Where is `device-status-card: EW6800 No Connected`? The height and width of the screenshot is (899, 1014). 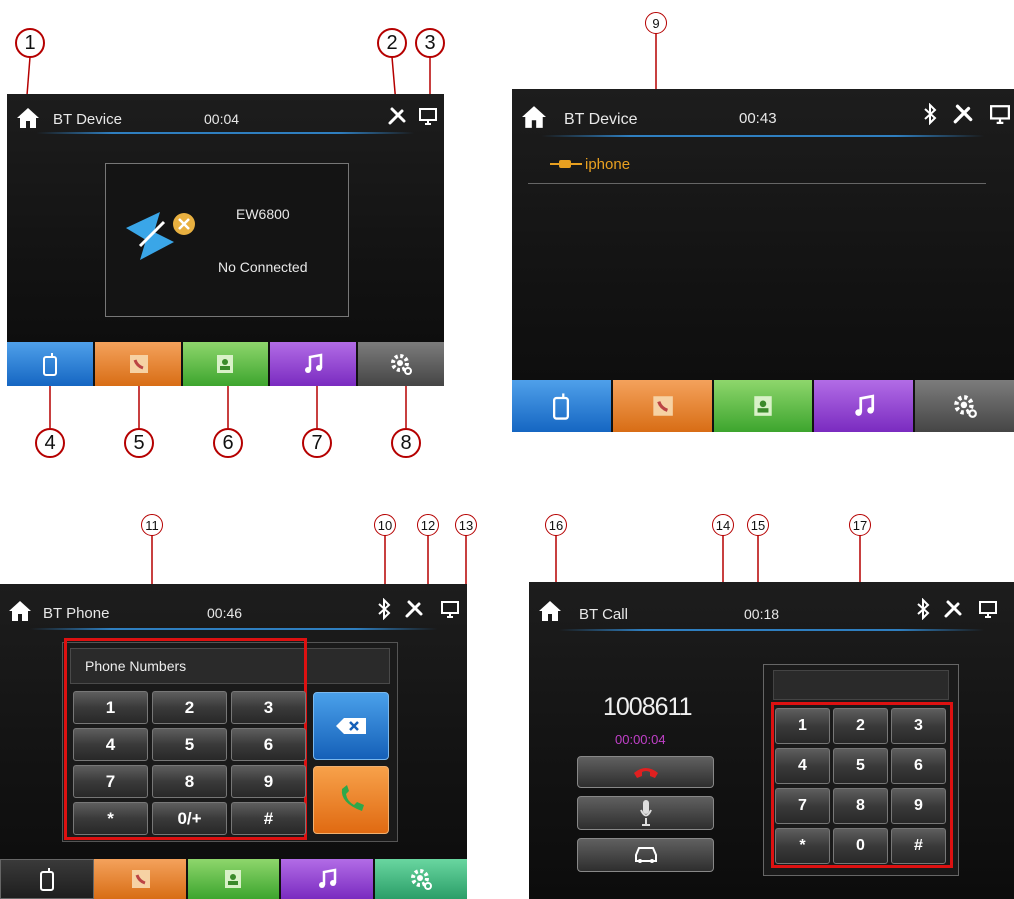 device-status-card: EW6800 No Connected is located at coordinates (227, 240).